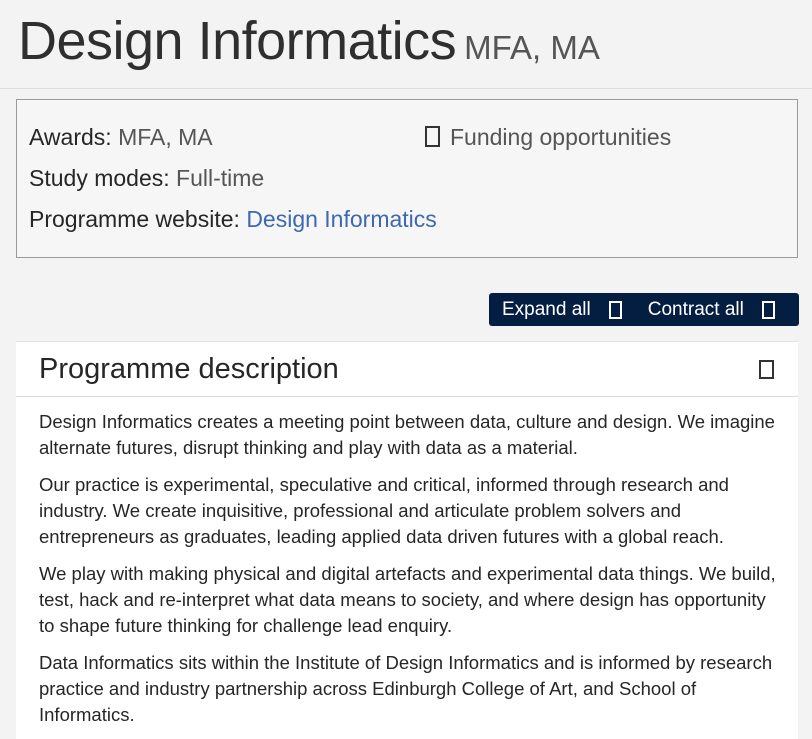  I want to click on title-bar: Design Informatics MFA, MA, so click(406, 44).